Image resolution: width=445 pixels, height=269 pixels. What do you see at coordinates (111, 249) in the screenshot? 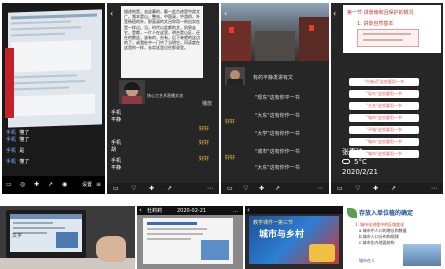
I see `hand` at bounding box center [111, 249].